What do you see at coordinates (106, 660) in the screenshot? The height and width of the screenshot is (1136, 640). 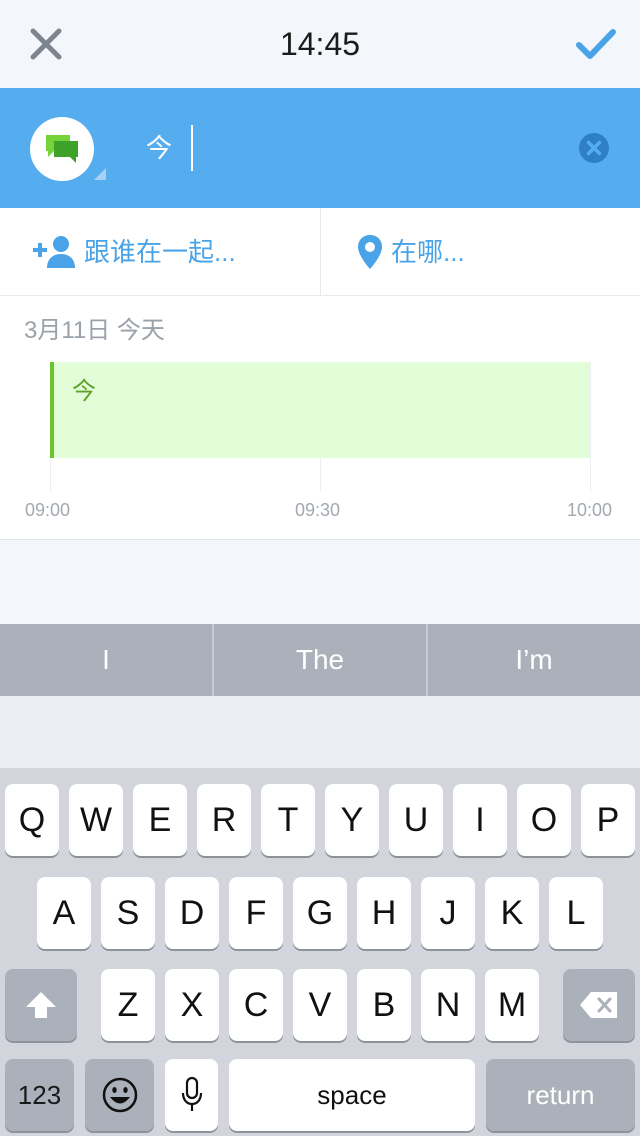 I see `suggestion-1: I` at bounding box center [106, 660].